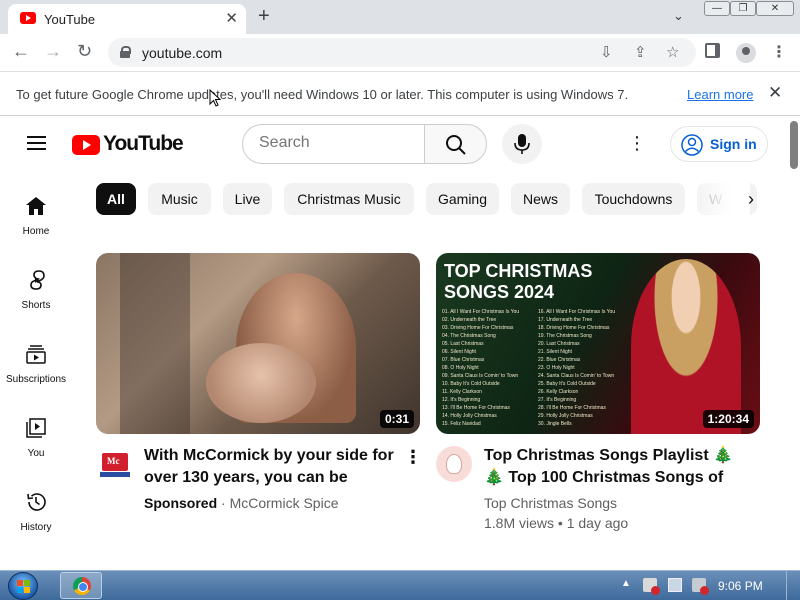 The width and height of the screenshot is (800, 600). Describe the element at coordinates (454, 464) in the screenshot. I see `top-christmas-songs-channel-avatar` at that location.